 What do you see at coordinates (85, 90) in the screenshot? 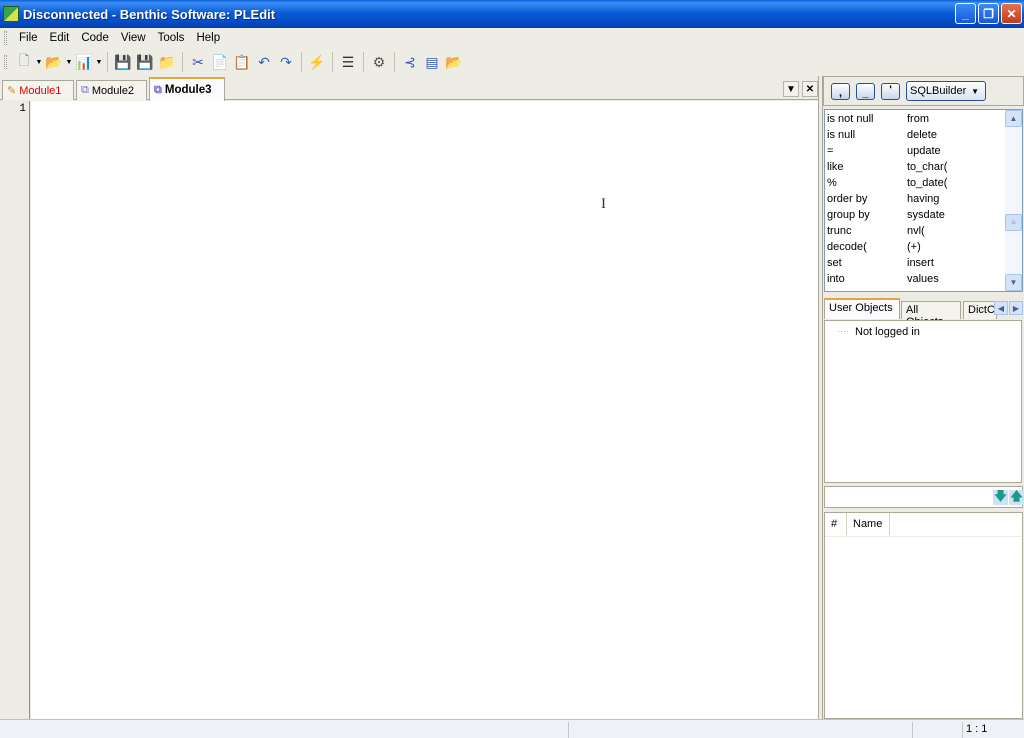
I see `module-icon: ⧉` at bounding box center [85, 90].